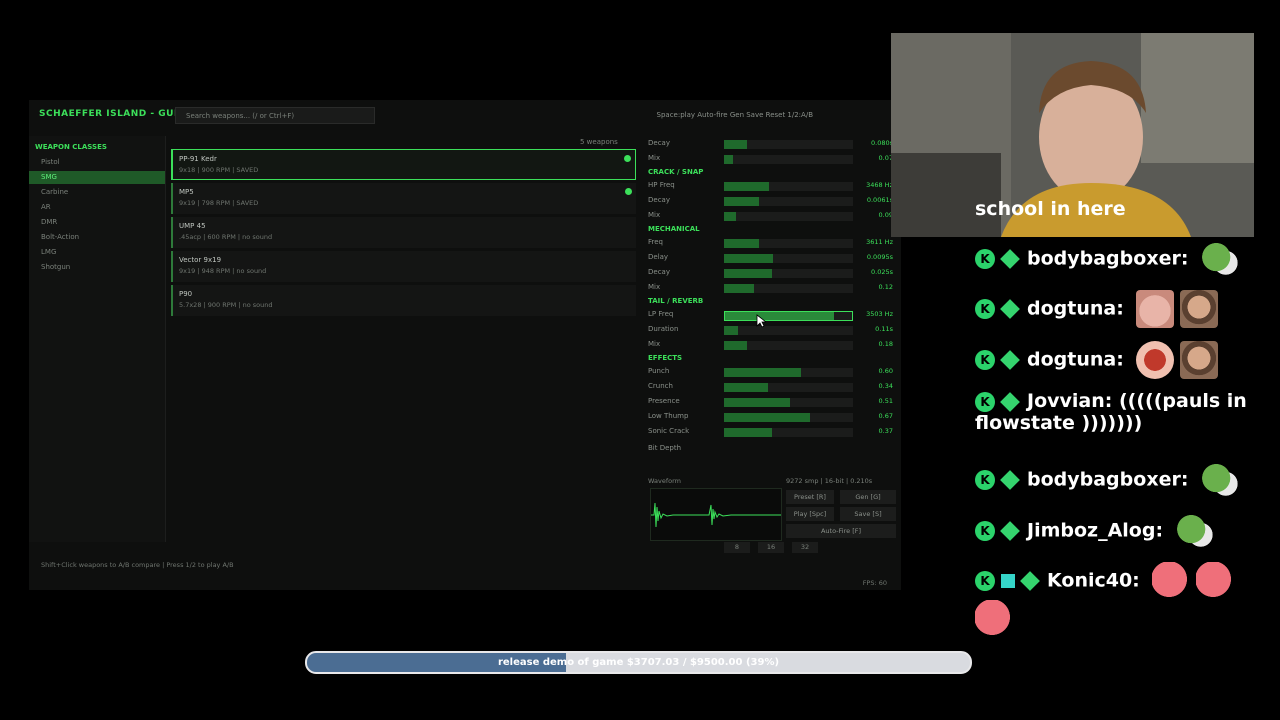 This screenshot has width=1280, height=720. Describe the element at coordinates (868, 497) in the screenshot. I see `gen-button: Gen [G]` at that location.